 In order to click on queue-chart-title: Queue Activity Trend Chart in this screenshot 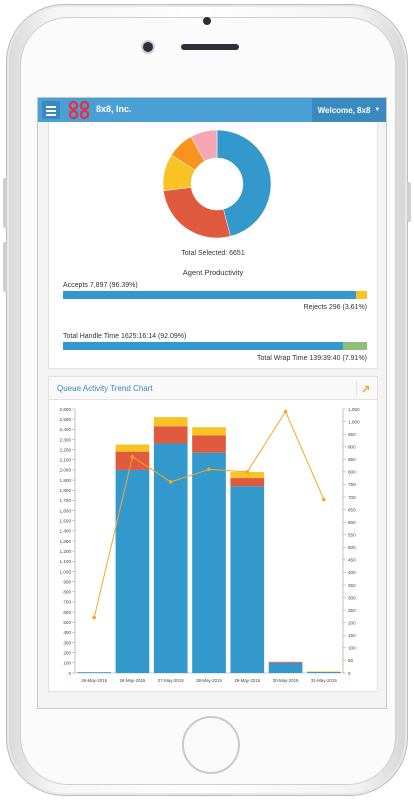, I will do `click(105, 388)`.